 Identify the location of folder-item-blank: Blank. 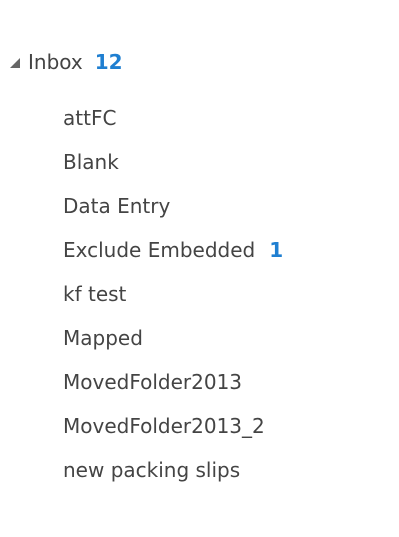
(173, 162).